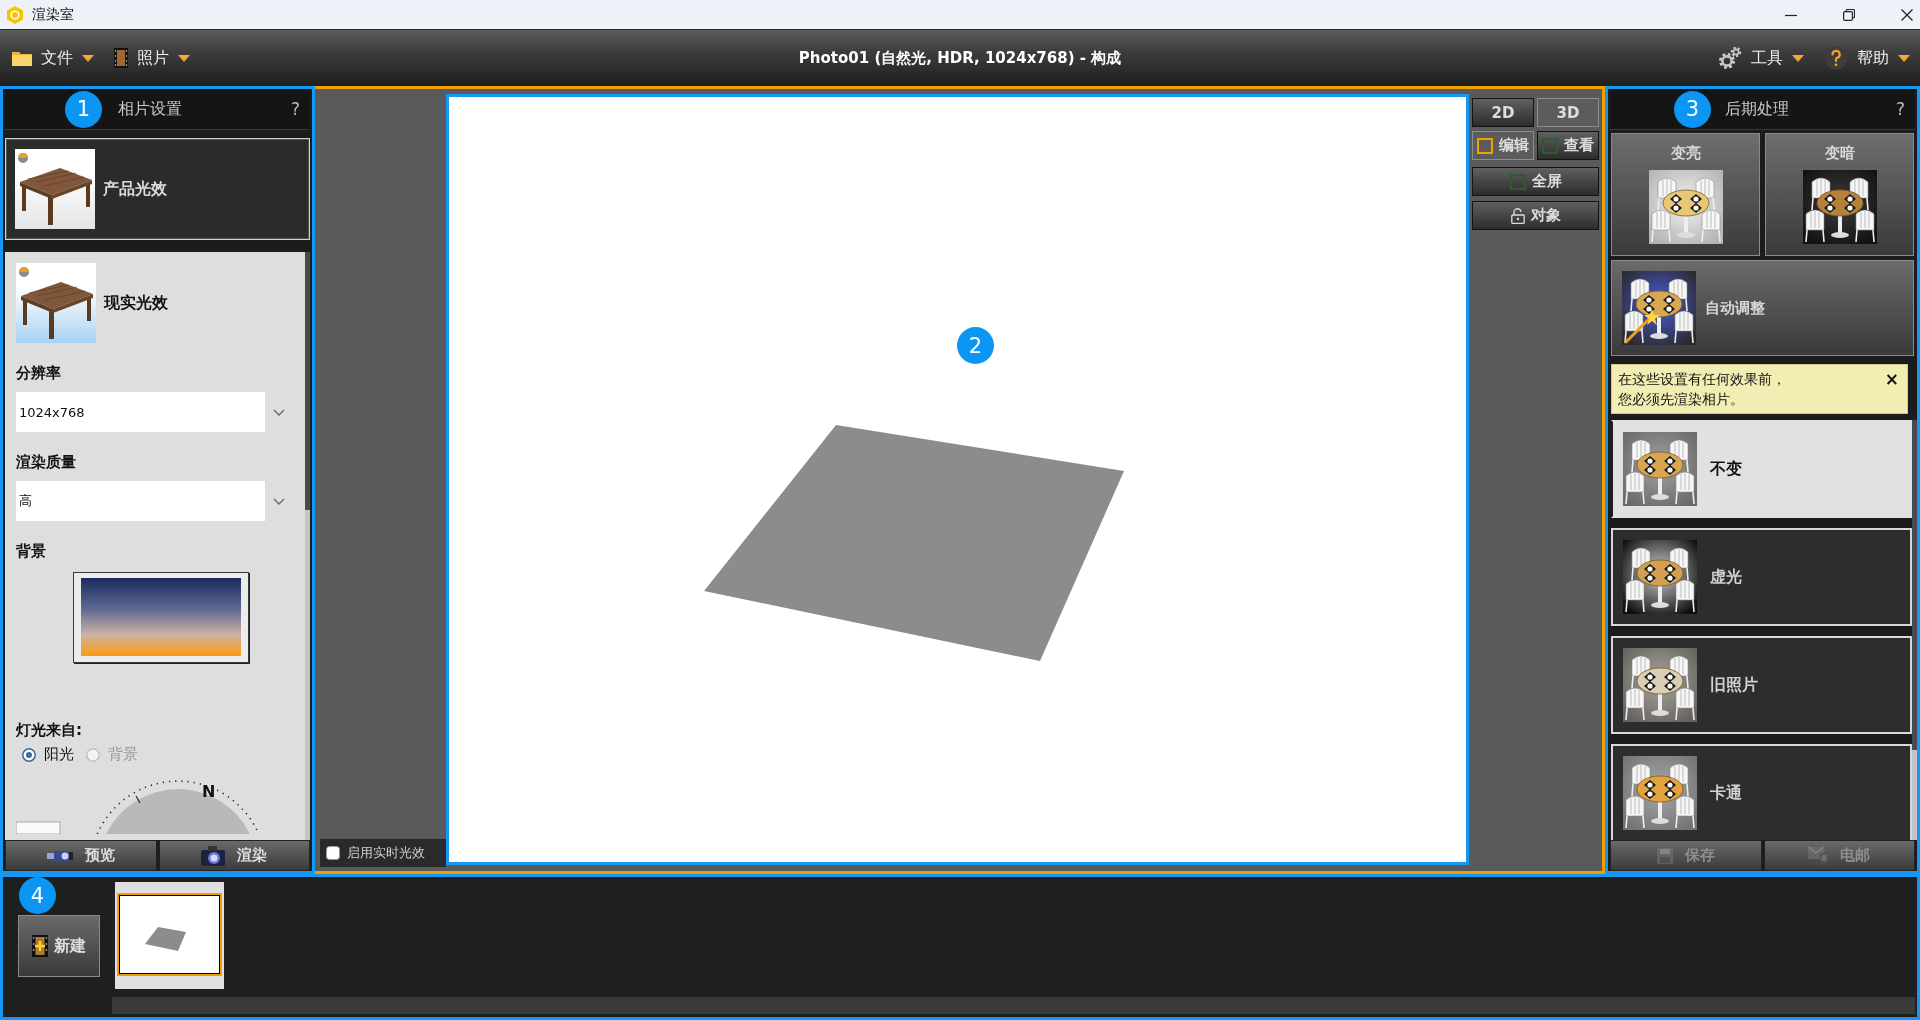 The width and height of the screenshot is (1920, 1020). I want to click on input-field, so click(38, 827).